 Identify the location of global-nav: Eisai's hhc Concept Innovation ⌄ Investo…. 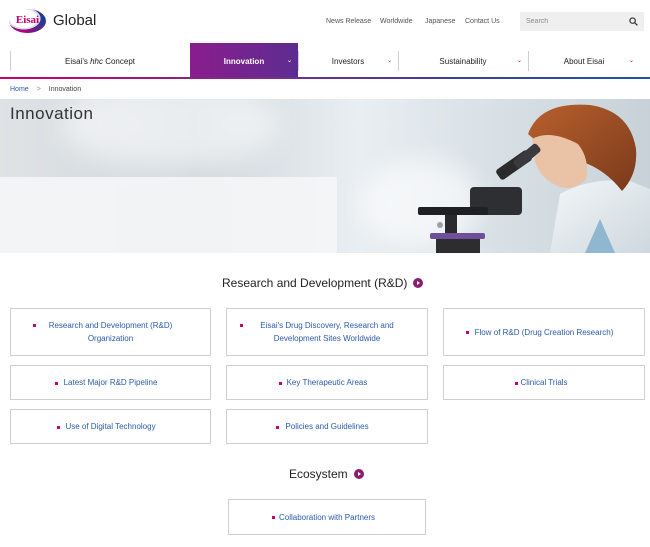
(325, 61).